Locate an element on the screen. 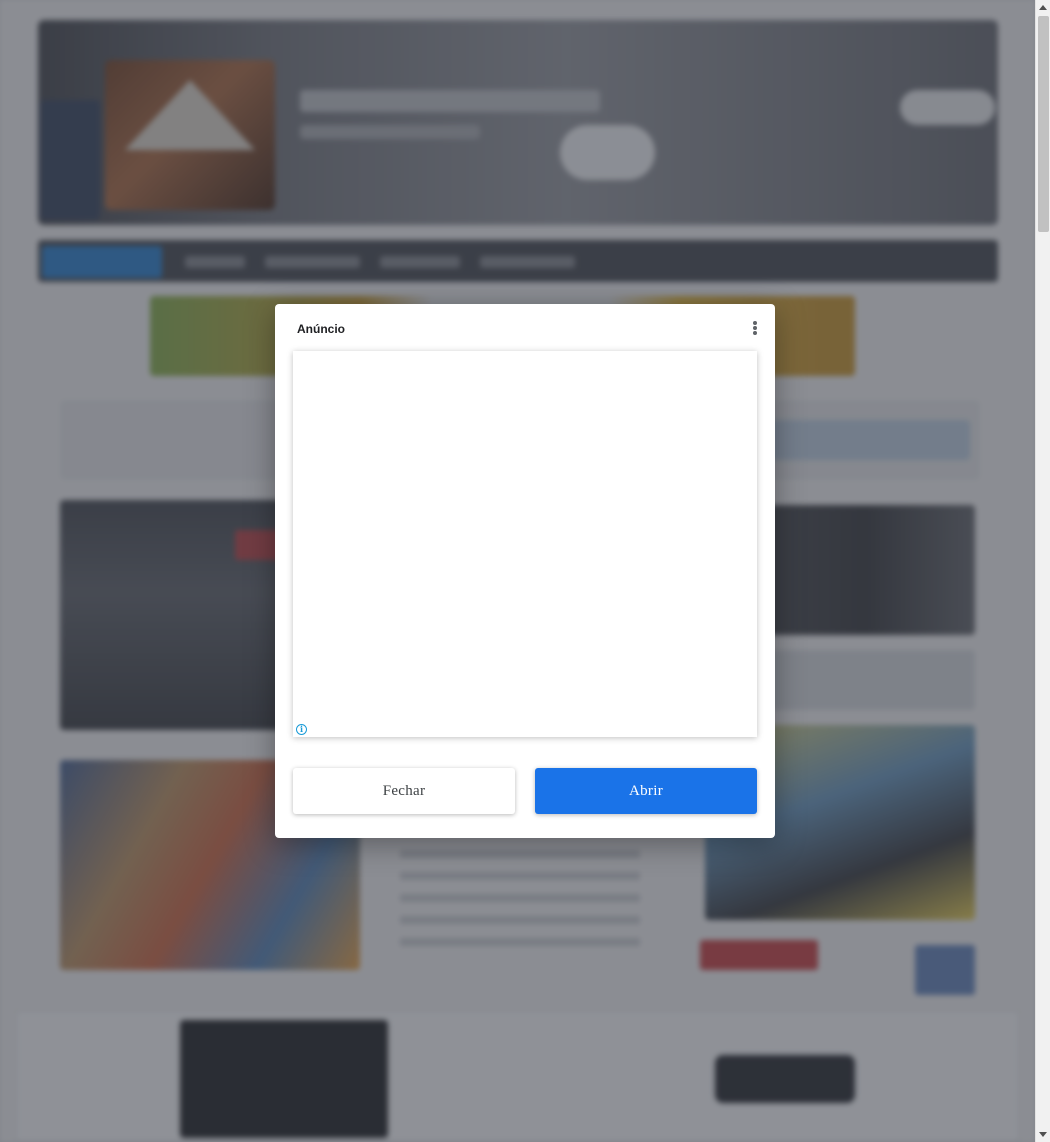 This screenshot has width=1050, height=1142. info-icon: i is located at coordinates (301, 729).